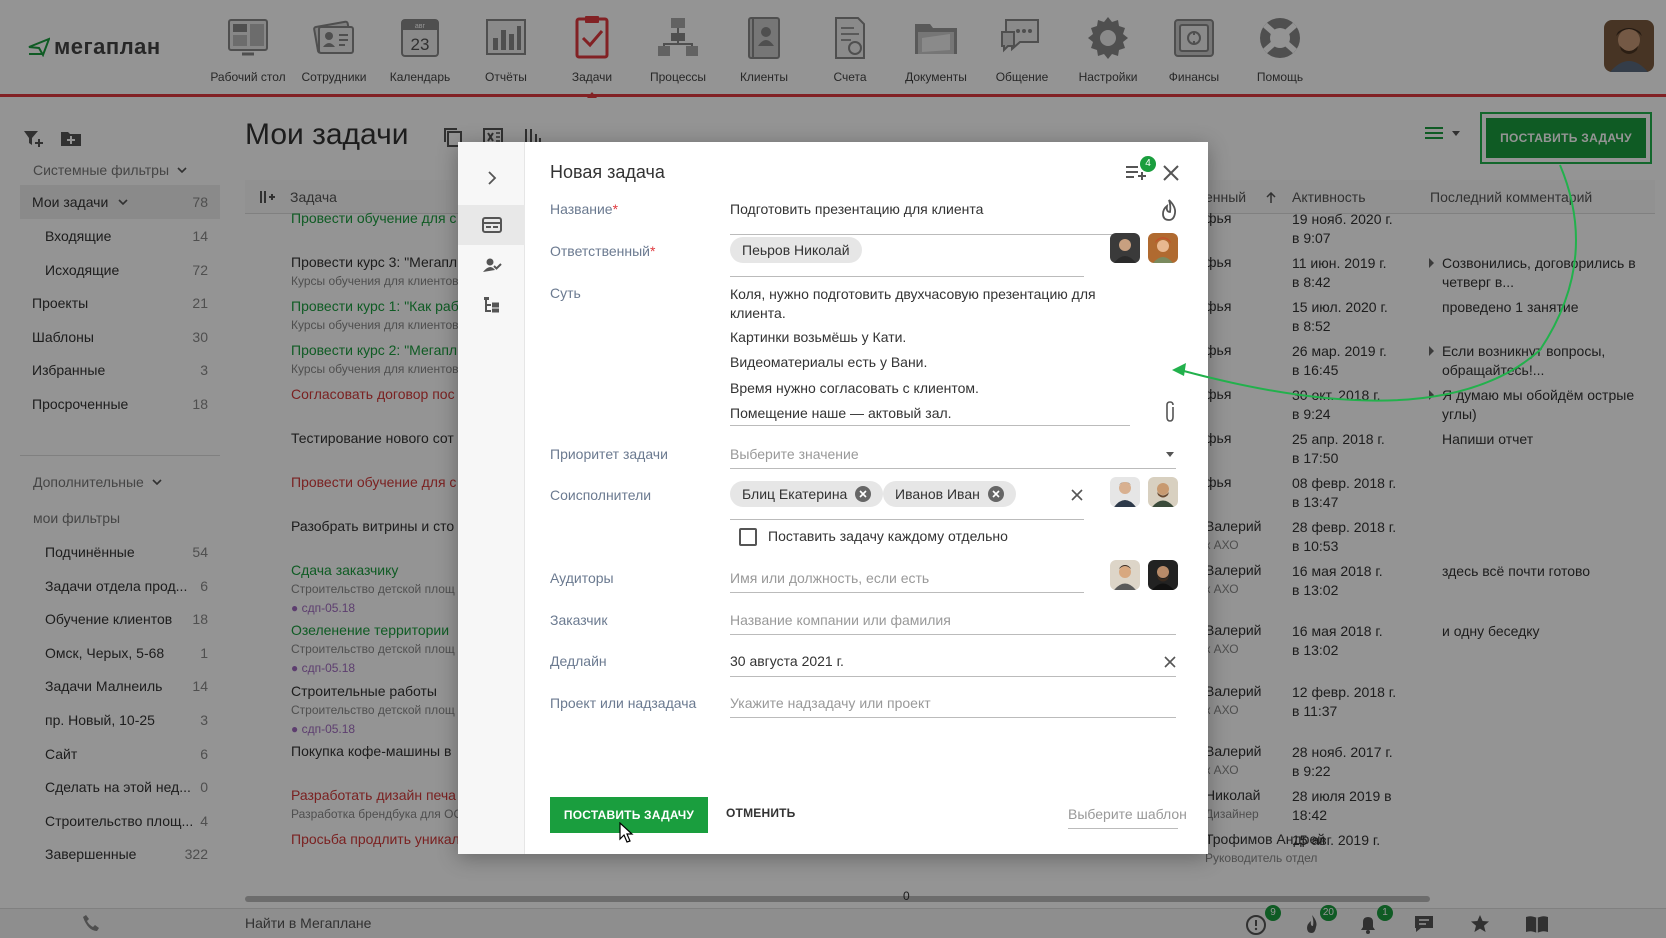  What do you see at coordinates (582, 578) in the screenshot?
I see `auditors-label: Аудиторы` at bounding box center [582, 578].